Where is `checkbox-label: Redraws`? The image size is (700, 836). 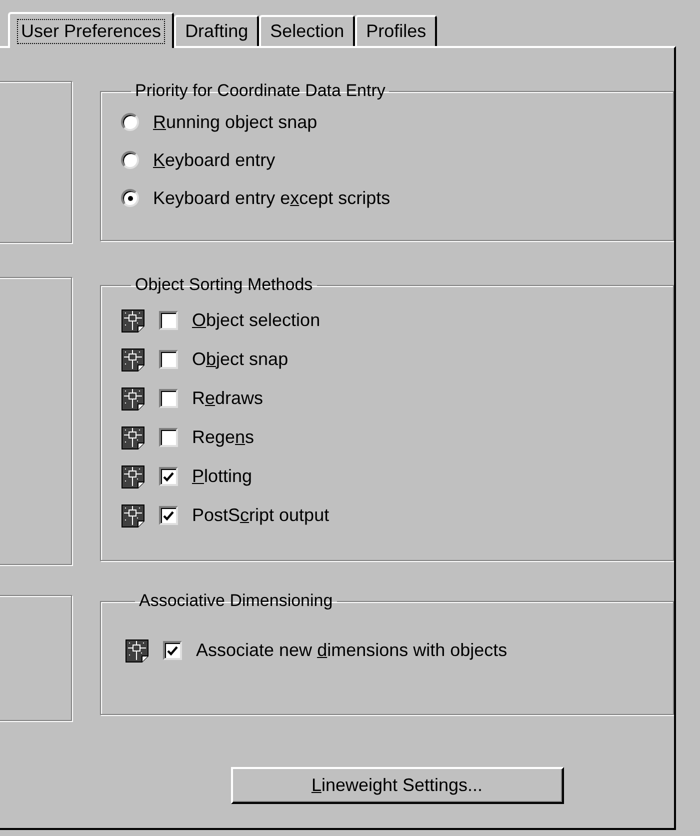 checkbox-label: Redraws is located at coordinates (228, 398).